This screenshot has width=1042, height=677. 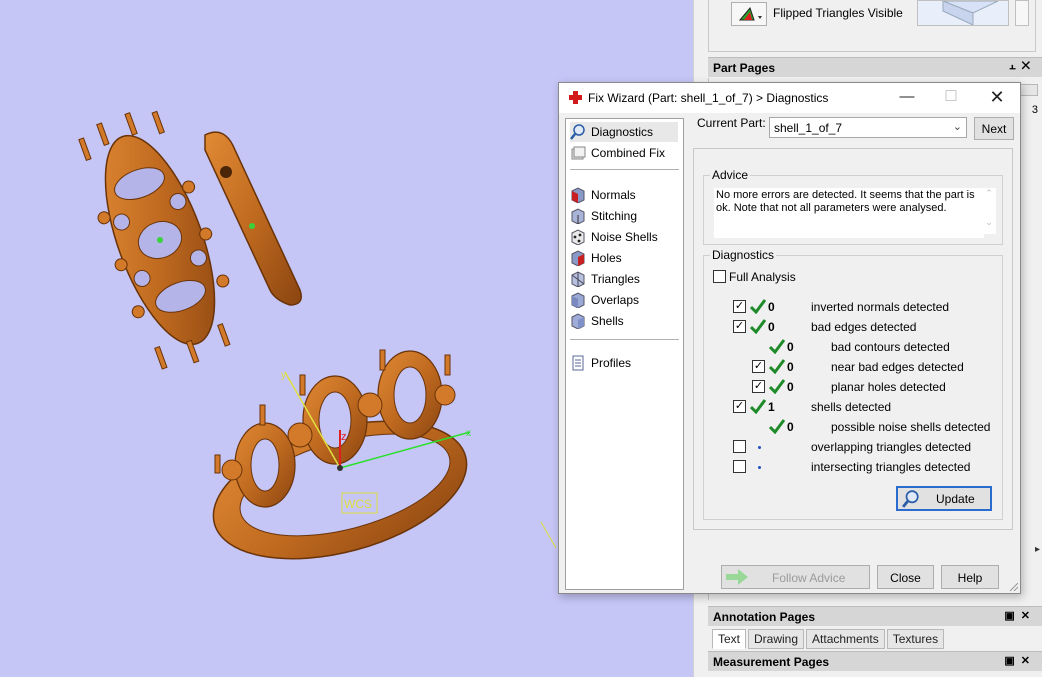 I want to click on near-bad-edges-checkbox: ✓, so click(x=758, y=366).